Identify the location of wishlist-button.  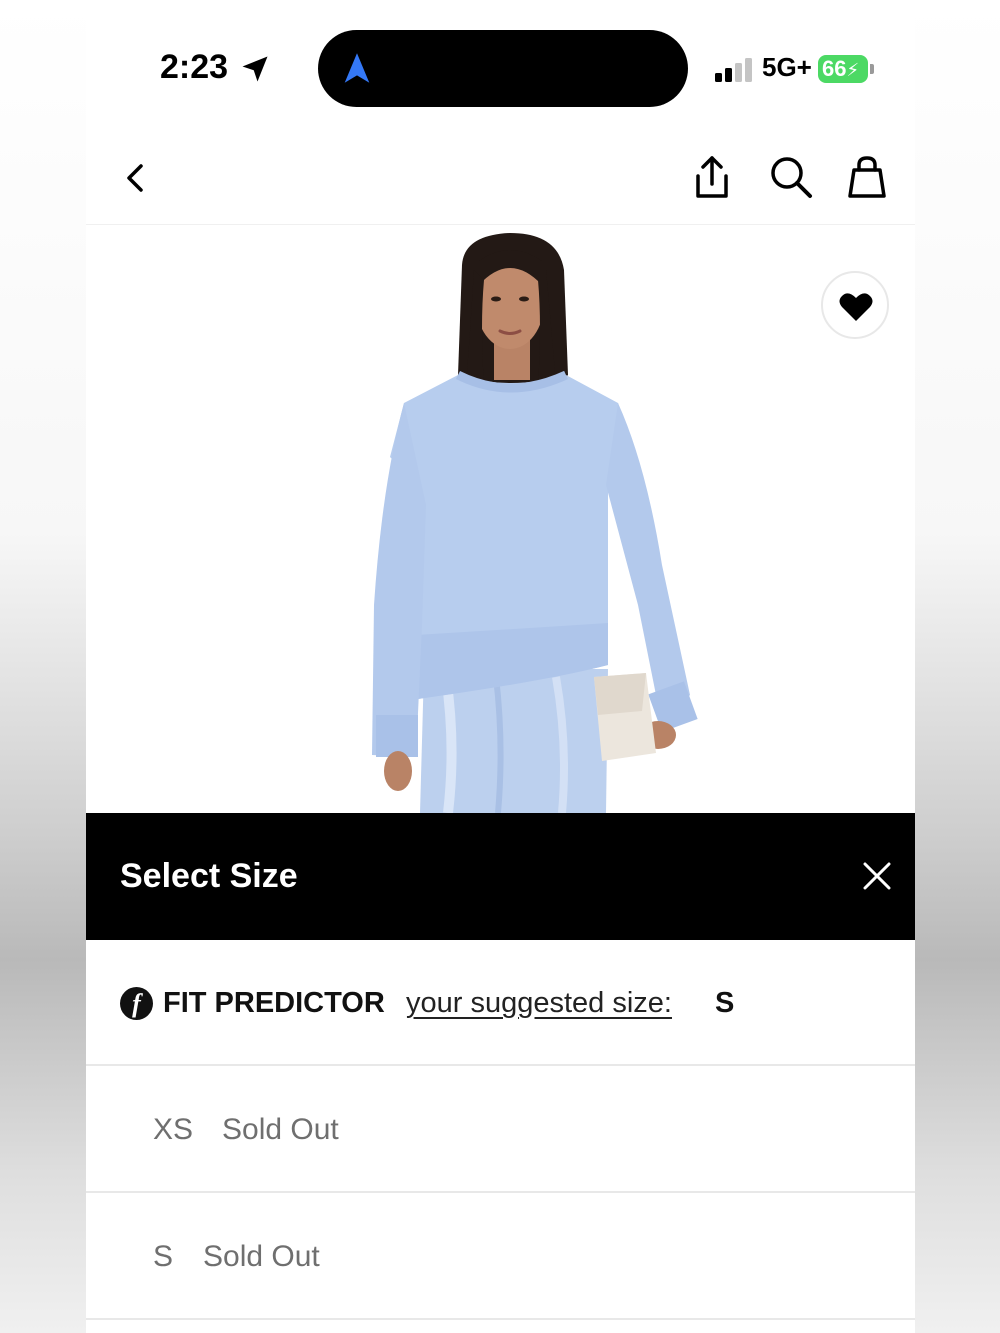
(855, 305).